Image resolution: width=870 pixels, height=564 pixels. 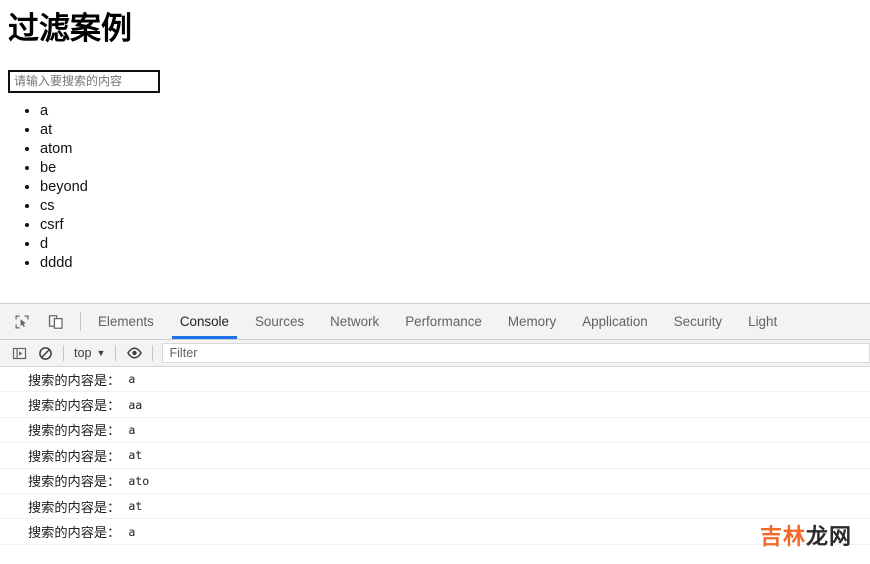 What do you see at coordinates (354, 321) in the screenshot?
I see `tab-network: Network` at bounding box center [354, 321].